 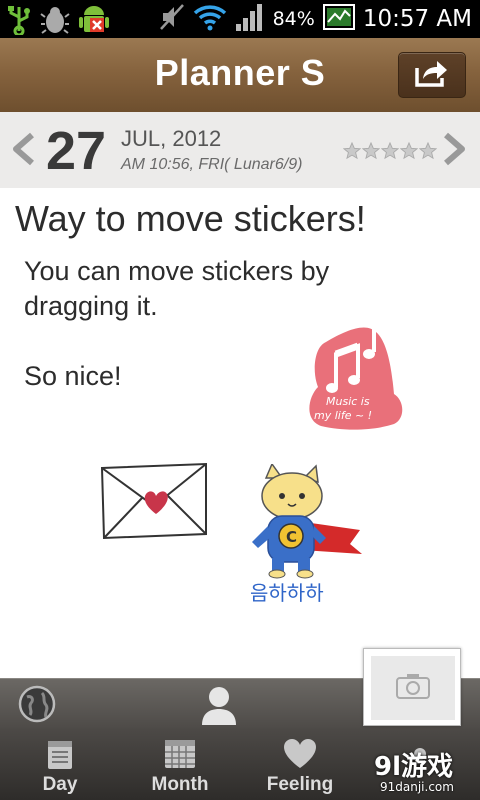 What do you see at coordinates (300, 754) in the screenshot?
I see `heart-icon` at bounding box center [300, 754].